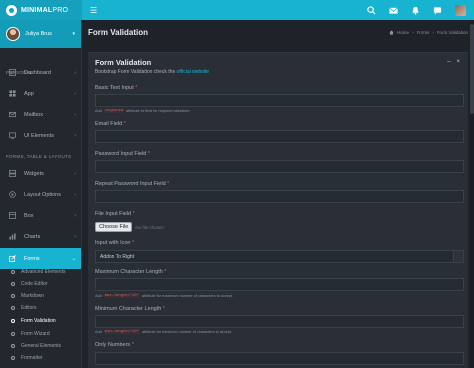 This screenshot has height=368, width=474. Describe the element at coordinates (279, 284) in the screenshot. I see `max-length-input` at that location.